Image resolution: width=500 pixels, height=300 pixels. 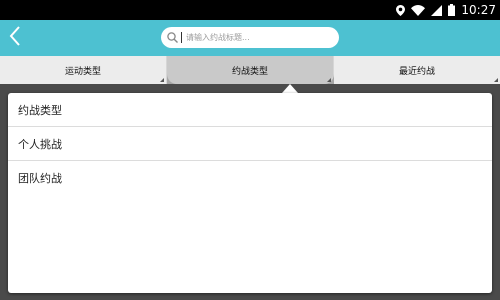 I want to click on option-team-challenge: 团队约战, so click(x=250, y=178).